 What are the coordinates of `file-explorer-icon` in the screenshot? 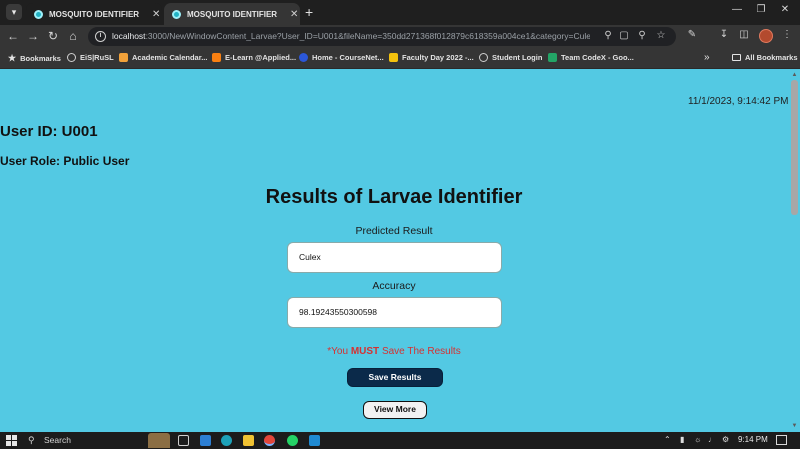 It's located at (248, 440).